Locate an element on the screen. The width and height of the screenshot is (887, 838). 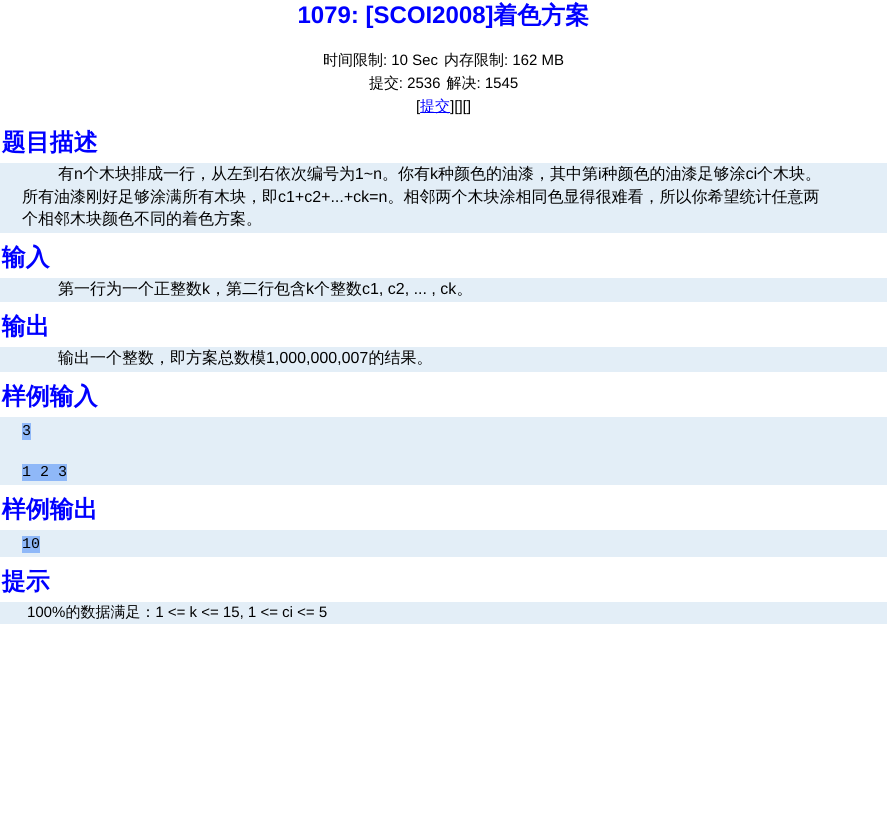
description-text: 有n个木块排成一行，从左到右依次编号为1~n。你有k种颜色的油漆，其中第i种颜色的油漆足够涂ci个木块。 is located at coordinates (439, 174).